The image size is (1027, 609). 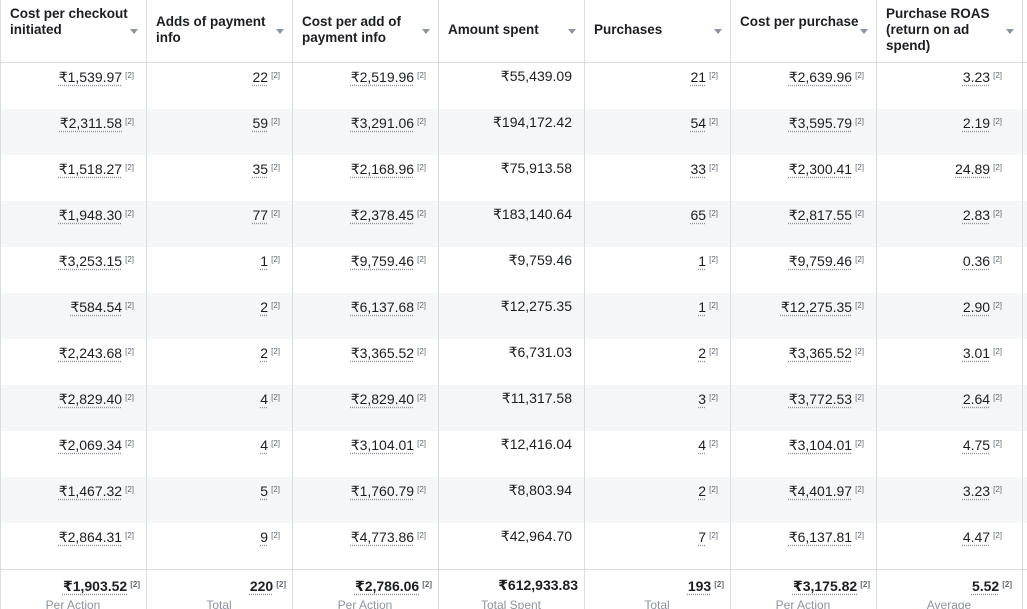 I want to click on cell-value: ₹9,759.46, so click(x=820, y=261).